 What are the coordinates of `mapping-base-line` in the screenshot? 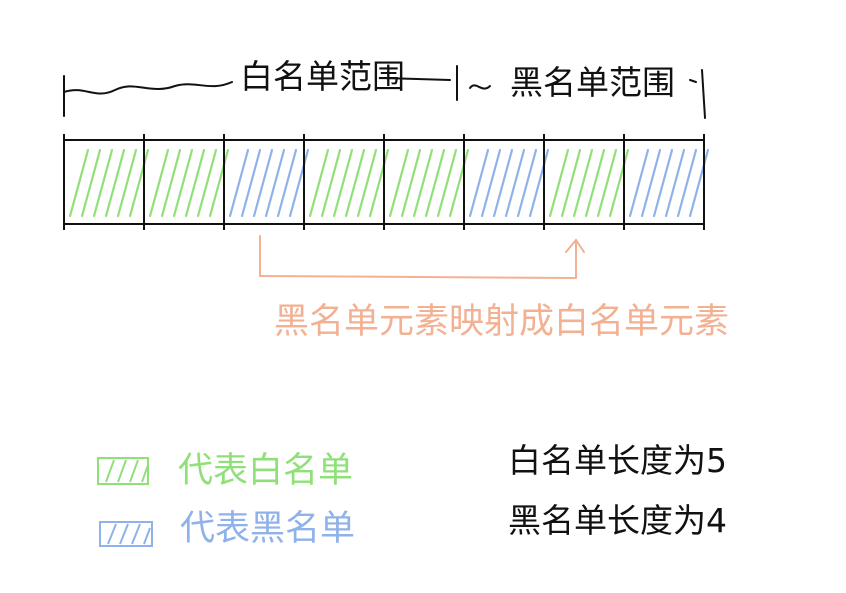 It's located at (418, 277).